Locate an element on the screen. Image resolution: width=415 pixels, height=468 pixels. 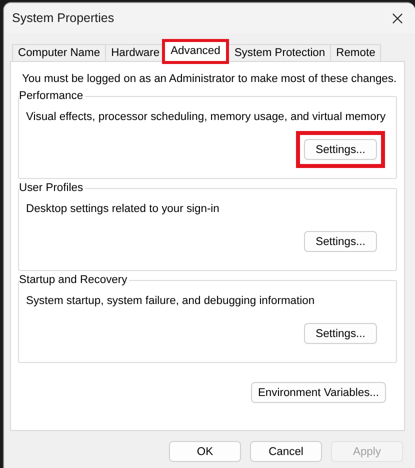
dialog-button: OK is located at coordinates (205, 451).